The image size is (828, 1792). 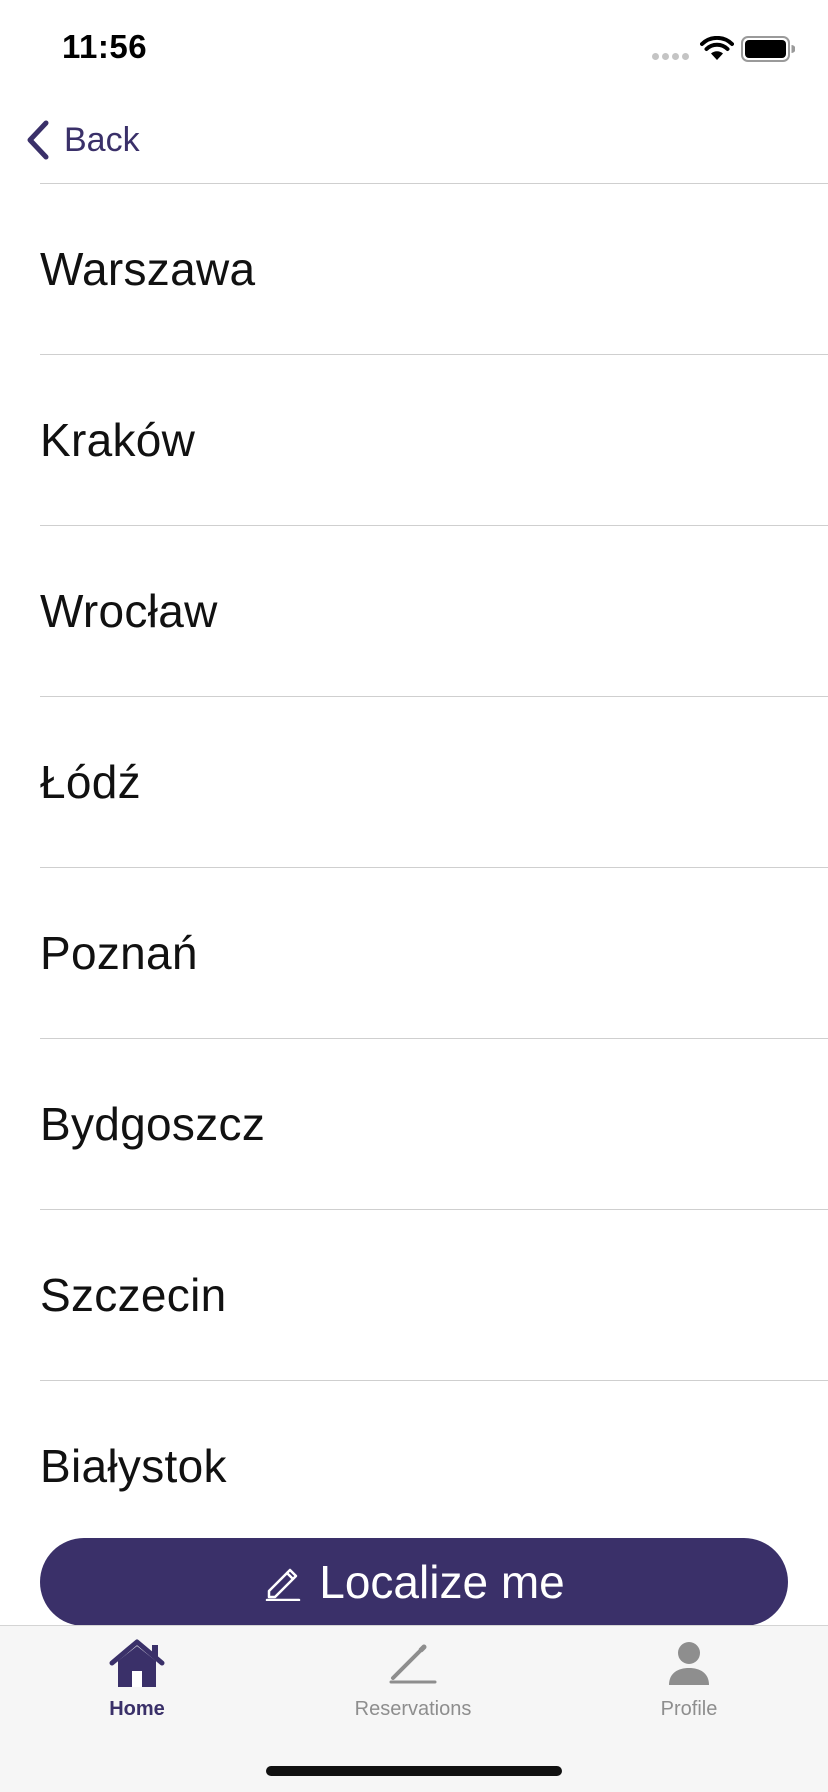 I want to click on back-button-label: Back, so click(x=102, y=139).